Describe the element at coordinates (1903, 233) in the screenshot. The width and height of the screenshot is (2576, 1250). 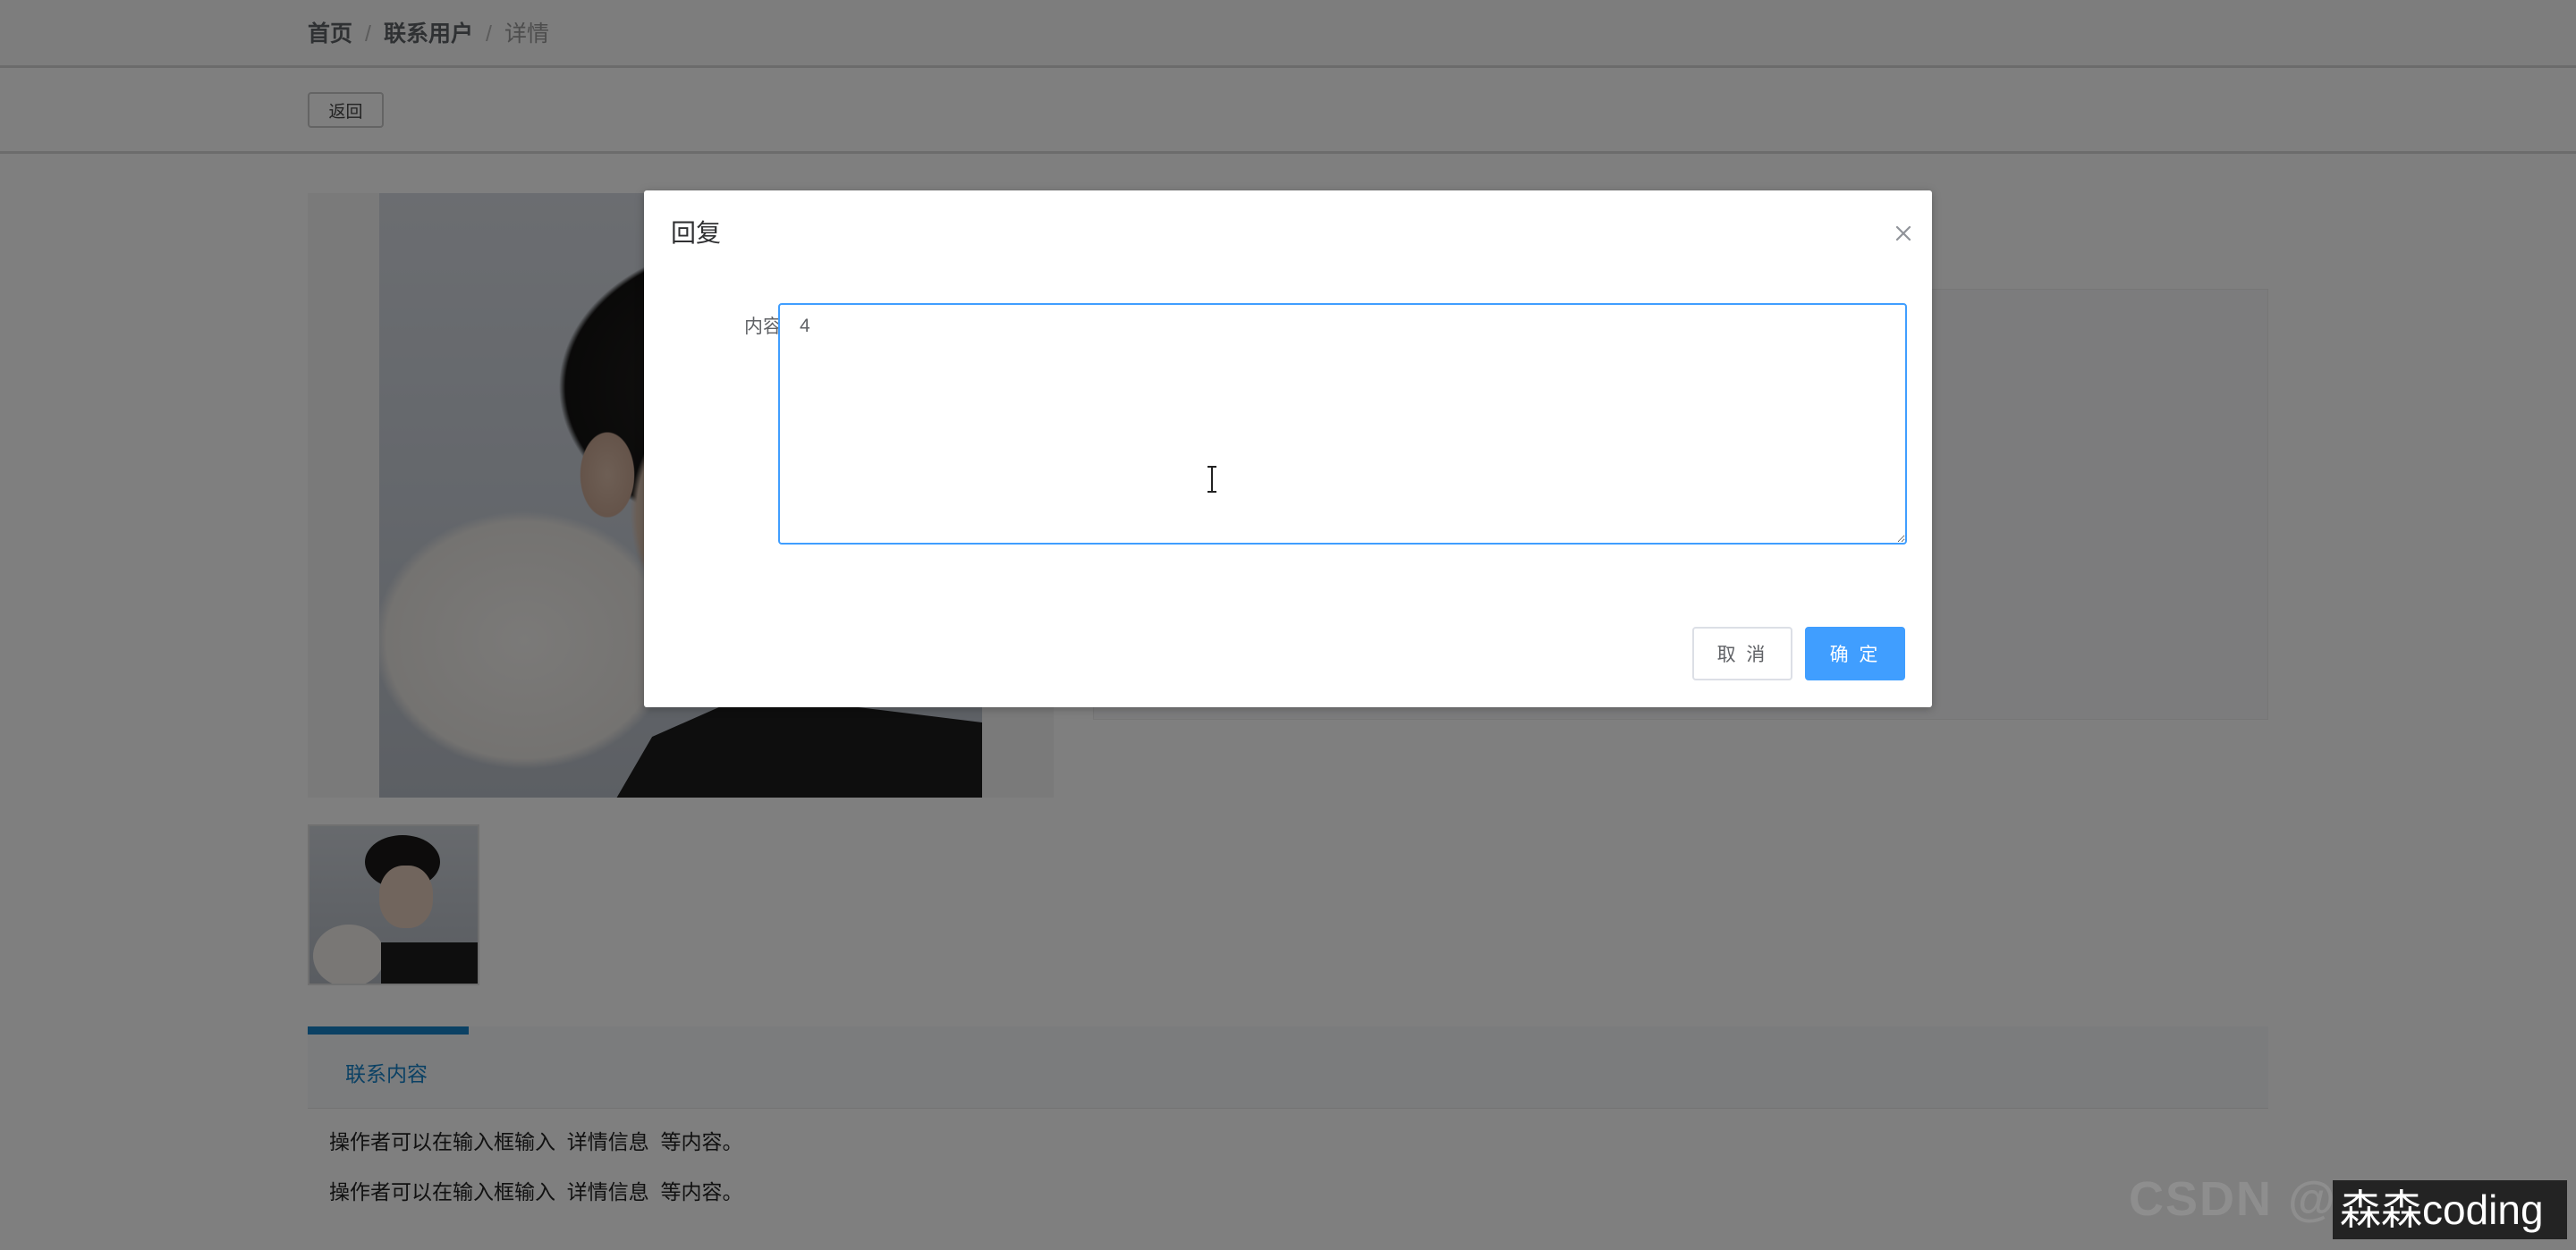
I see `close-icon` at that location.